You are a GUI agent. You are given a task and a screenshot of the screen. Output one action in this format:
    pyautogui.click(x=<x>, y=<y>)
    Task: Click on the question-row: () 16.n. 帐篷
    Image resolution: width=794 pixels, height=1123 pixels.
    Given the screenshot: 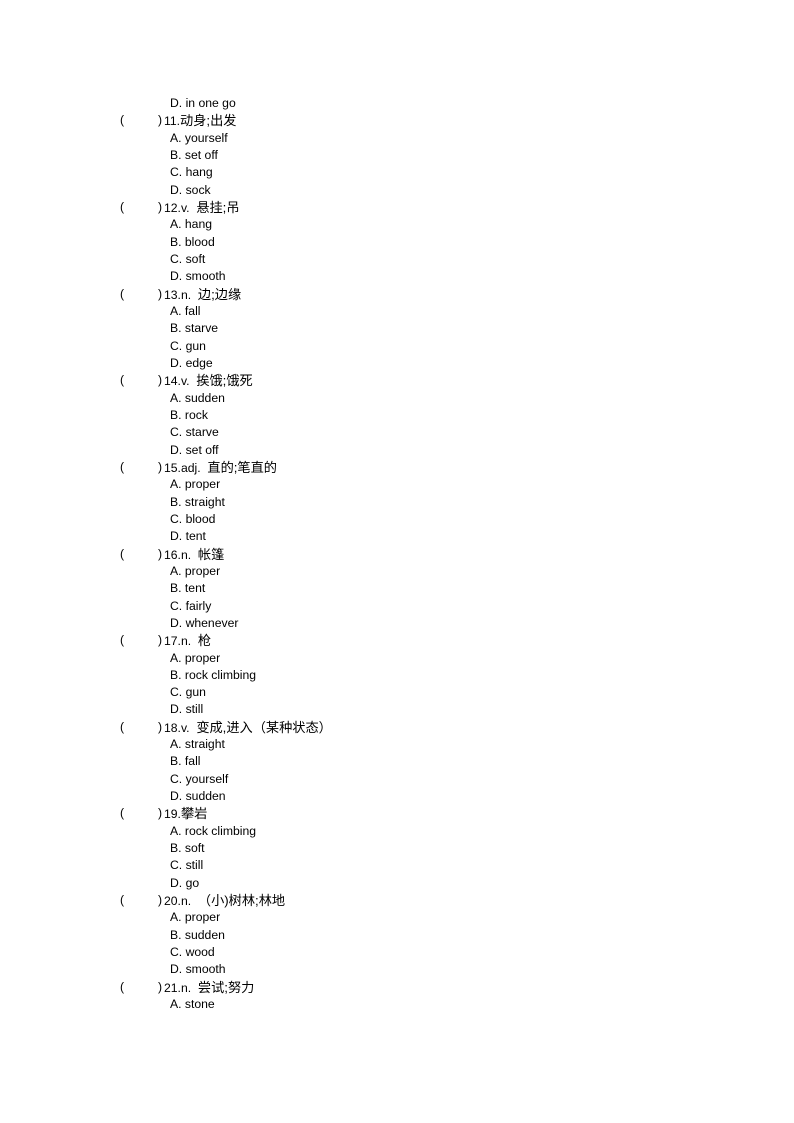 What is the action you would take?
    pyautogui.click(x=397, y=554)
    